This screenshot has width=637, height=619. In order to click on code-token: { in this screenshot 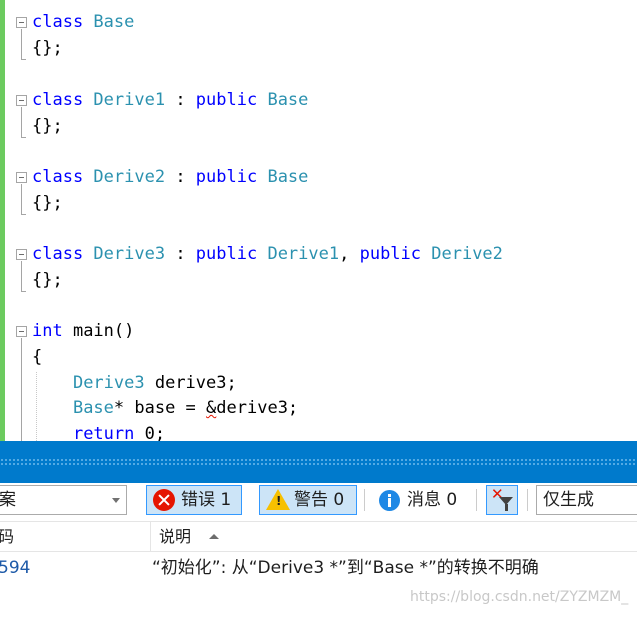, I will do `click(37, 357)`.